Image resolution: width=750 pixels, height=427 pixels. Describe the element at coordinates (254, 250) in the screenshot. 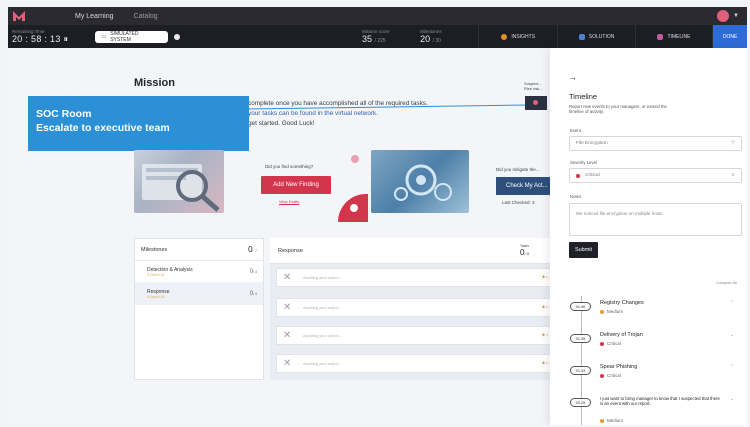

I see `milestones-total: / 7` at that location.